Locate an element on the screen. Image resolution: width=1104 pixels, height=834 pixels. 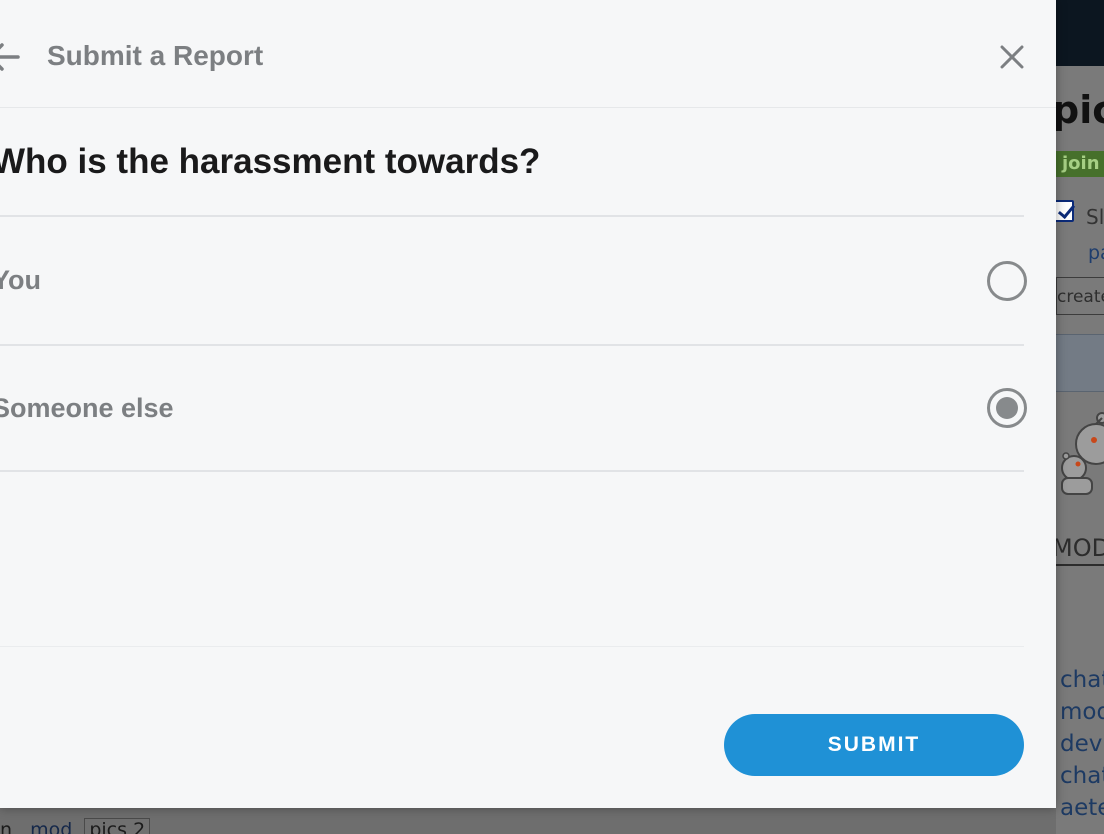
background-subreddit-title: pic is located at coordinates (1078, 110).